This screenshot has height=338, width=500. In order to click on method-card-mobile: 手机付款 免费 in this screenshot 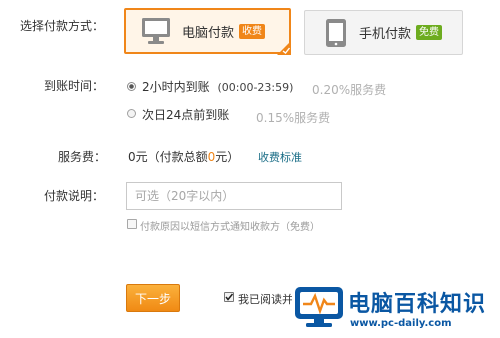, I will do `click(383, 32)`.